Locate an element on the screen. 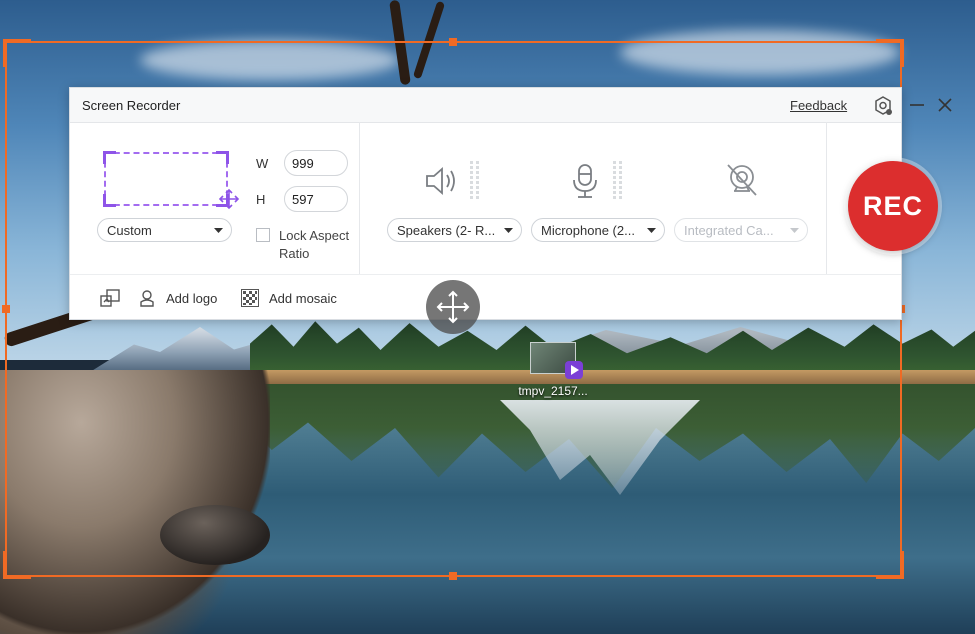 This screenshot has width=975, height=634. screenshot-tool-button is located at coordinates (115, 298).